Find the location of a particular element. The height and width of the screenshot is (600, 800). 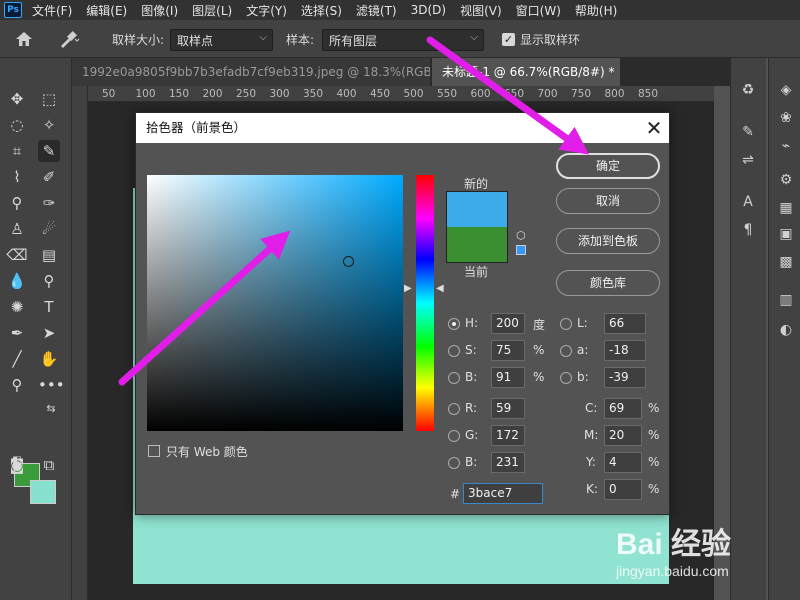

blur-tool-icon: 💧 is located at coordinates (17, 281).